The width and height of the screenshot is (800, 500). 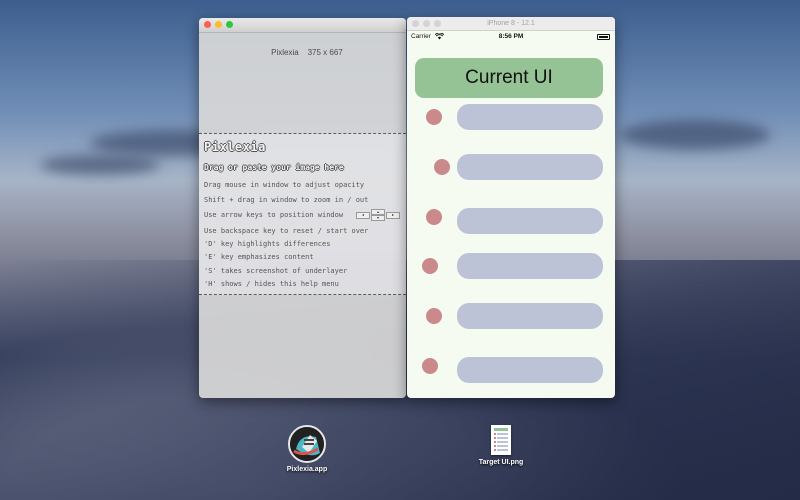 I want to click on status-time: 8:56 PM, so click(x=511, y=36).